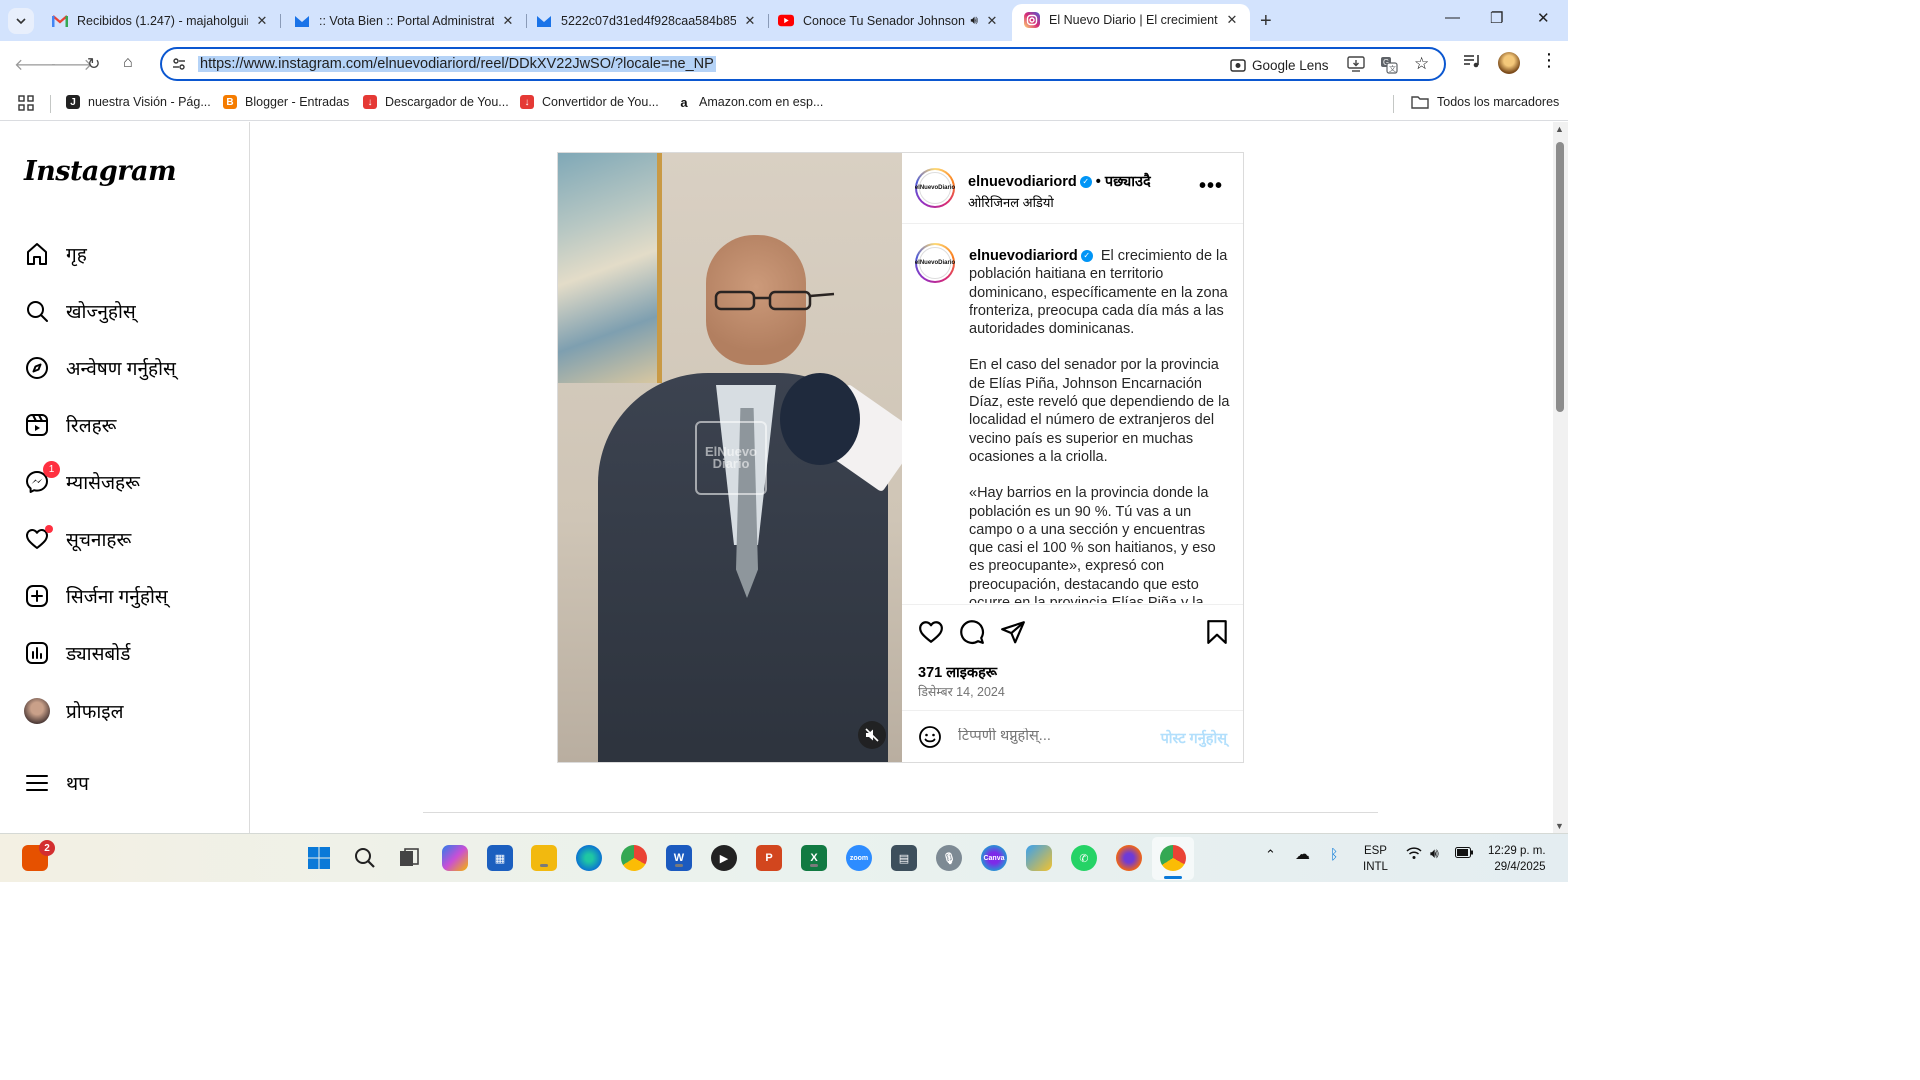 The width and height of the screenshot is (1920, 1080). I want to click on like-heart-icon, so click(931, 634).